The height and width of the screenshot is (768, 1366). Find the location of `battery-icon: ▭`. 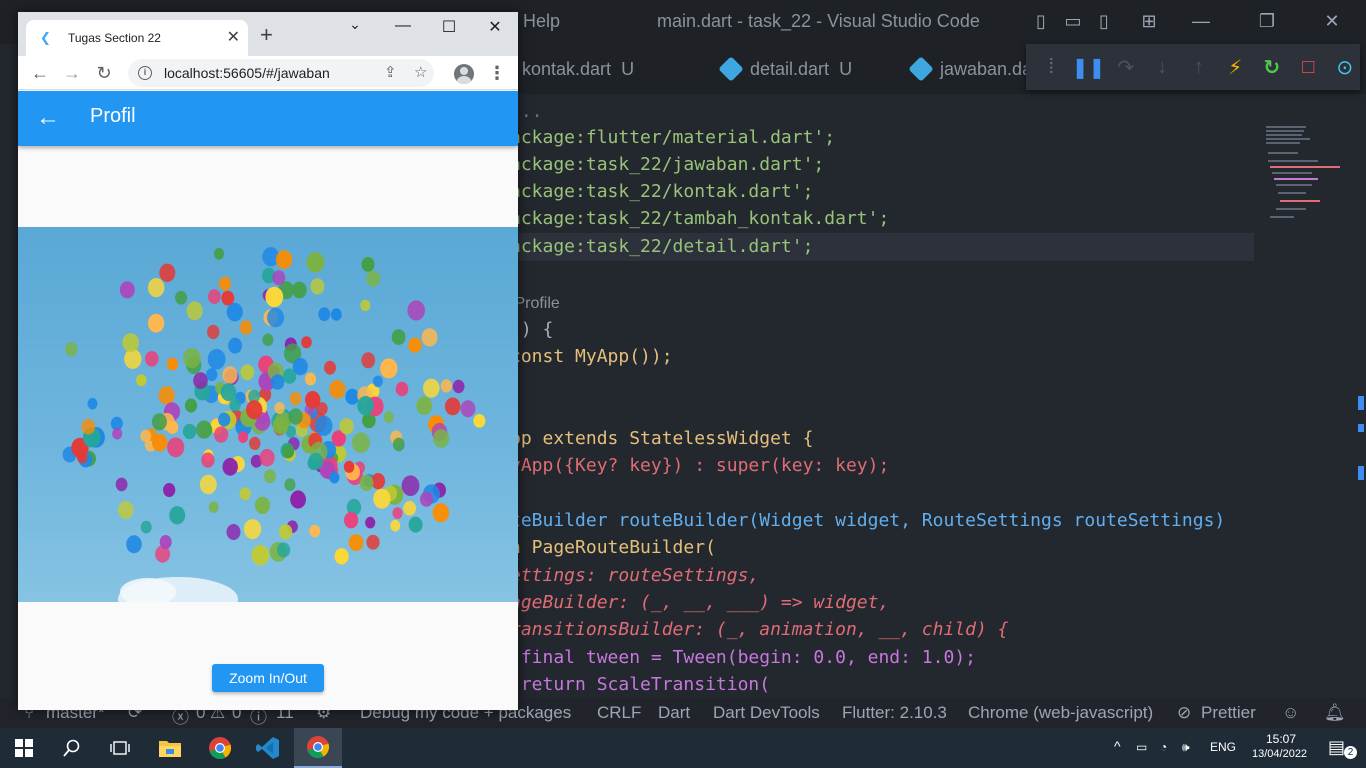

battery-icon: ▭ is located at coordinates (1141, 747).